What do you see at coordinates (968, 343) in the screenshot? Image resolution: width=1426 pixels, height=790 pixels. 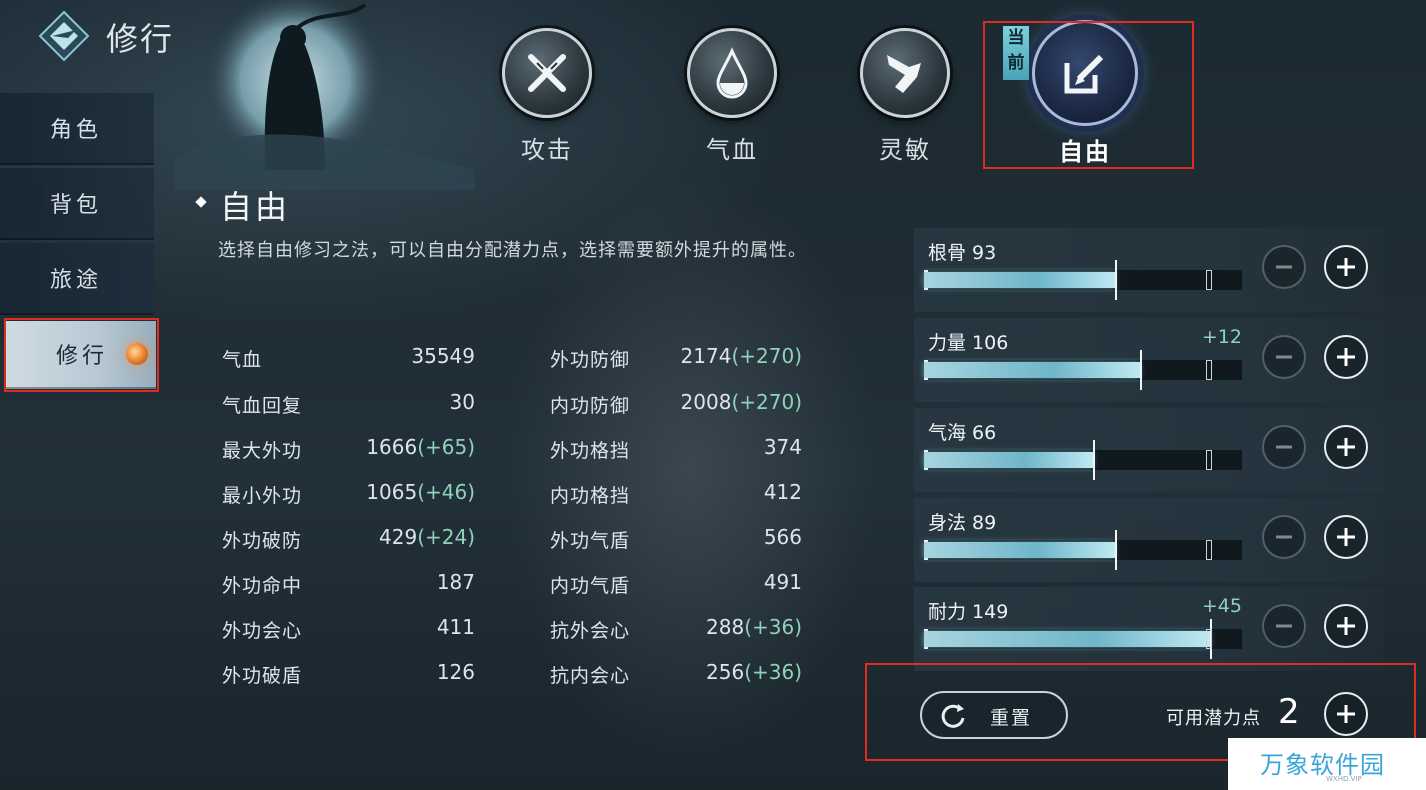 I see `attribute-label: 力量 106` at bounding box center [968, 343].